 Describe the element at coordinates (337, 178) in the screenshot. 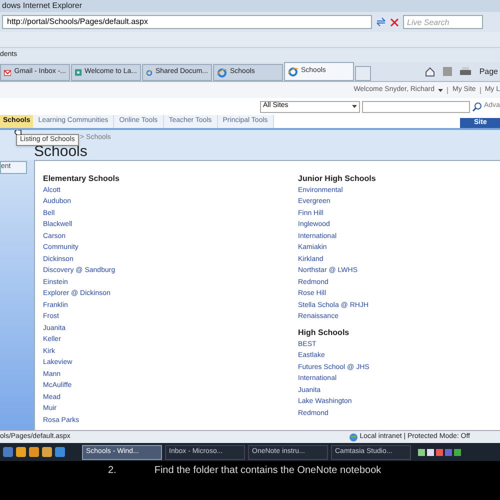

I see `section-heading: Junior High Schools` at that location.